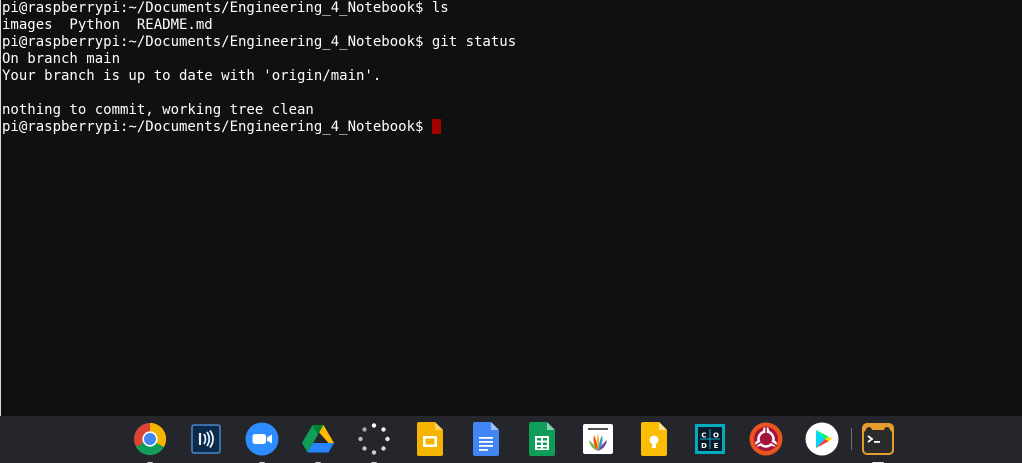 The image size is (1022, 463). I want to click on shelf-app-loading, so click(374, 442).